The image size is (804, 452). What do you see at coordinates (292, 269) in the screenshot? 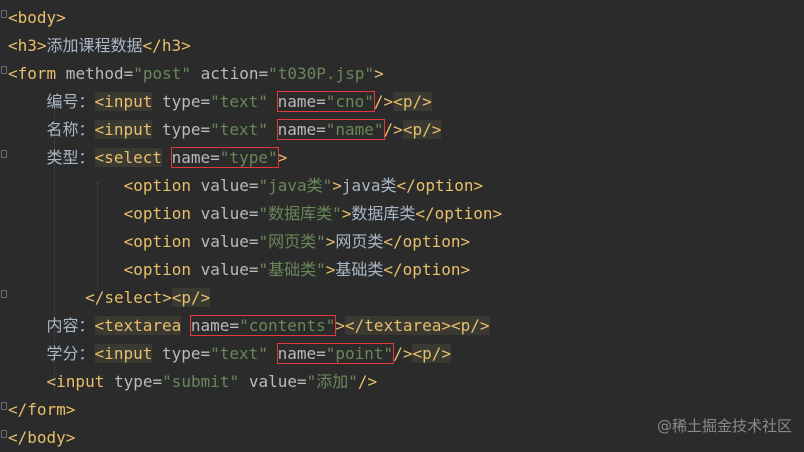
I see `token-string: "基础类"` at bounding box center [292, 269].